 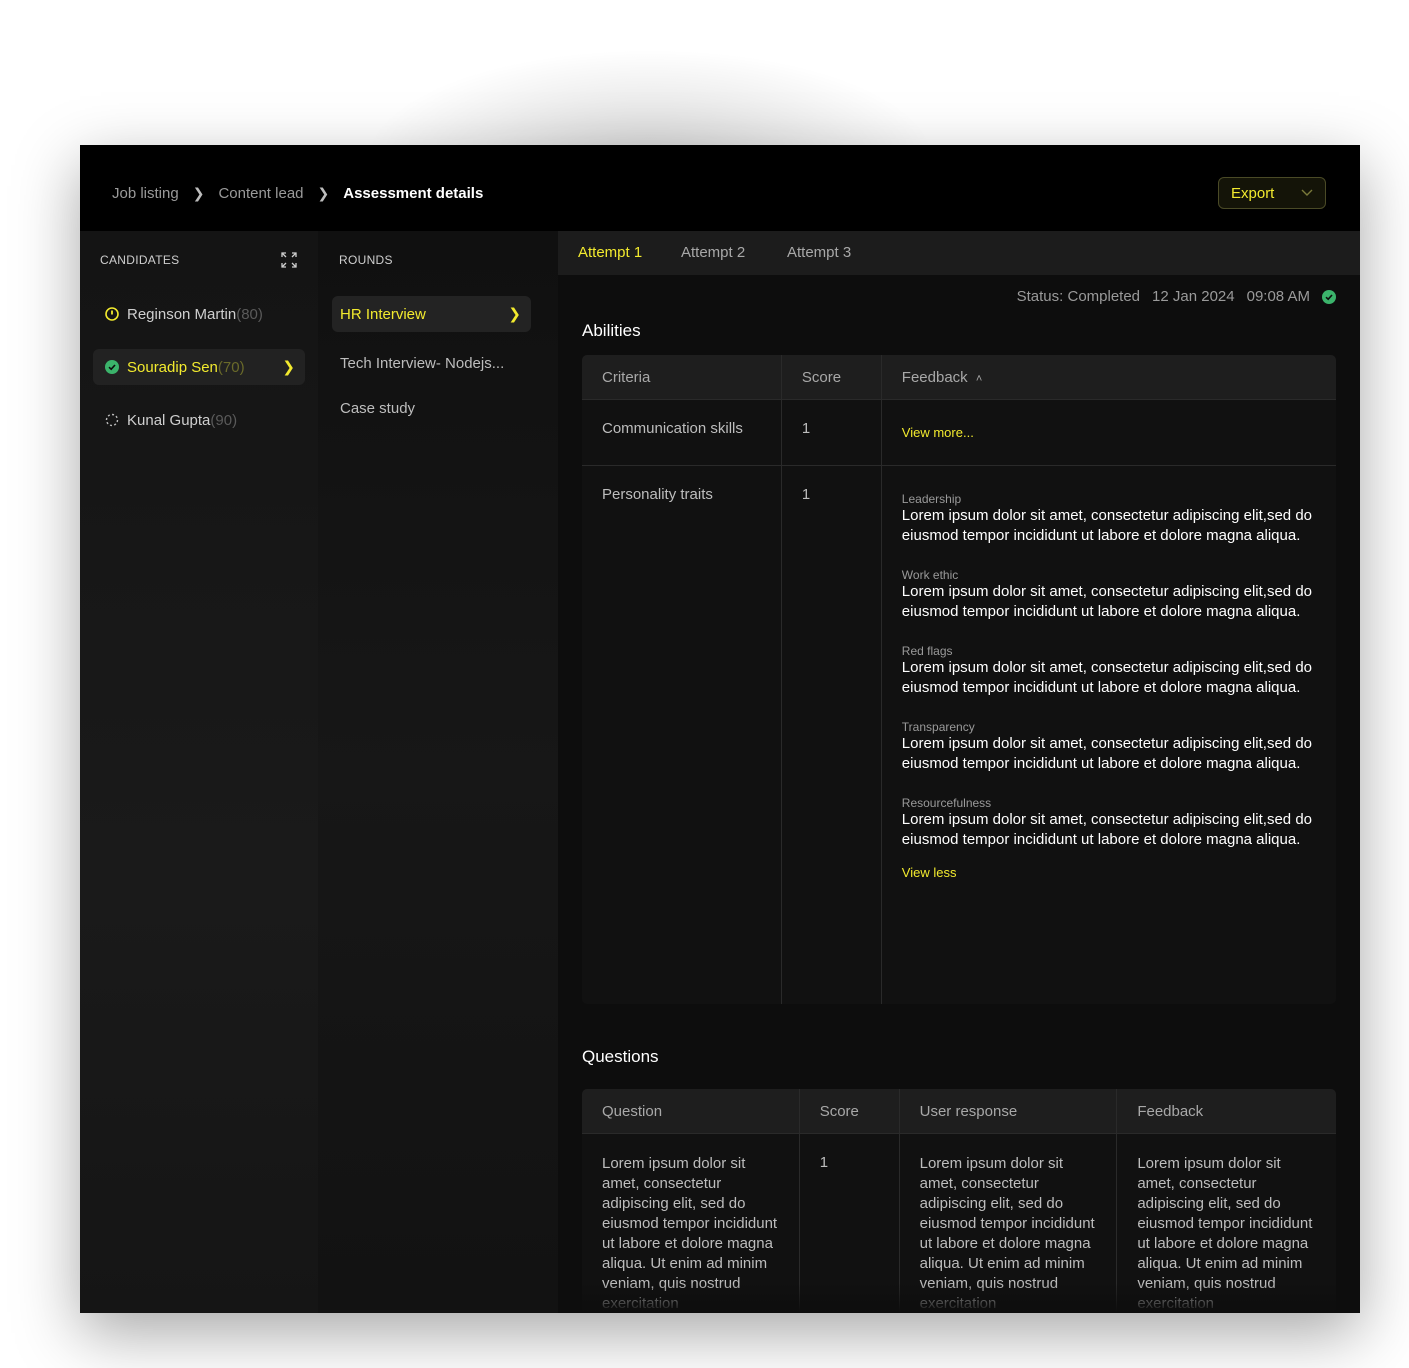 I want to click on round-label: Case study, so click(x=378, y=408).